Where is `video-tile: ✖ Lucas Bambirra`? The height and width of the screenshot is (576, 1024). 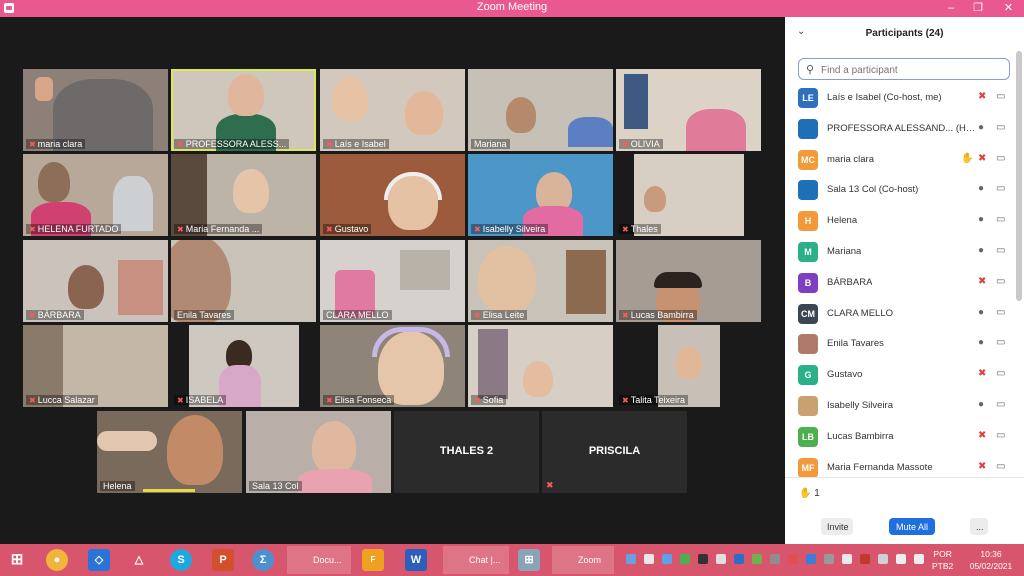
video-tile: ✖ Lucas Bambirra is located at coordinates (688, 281).